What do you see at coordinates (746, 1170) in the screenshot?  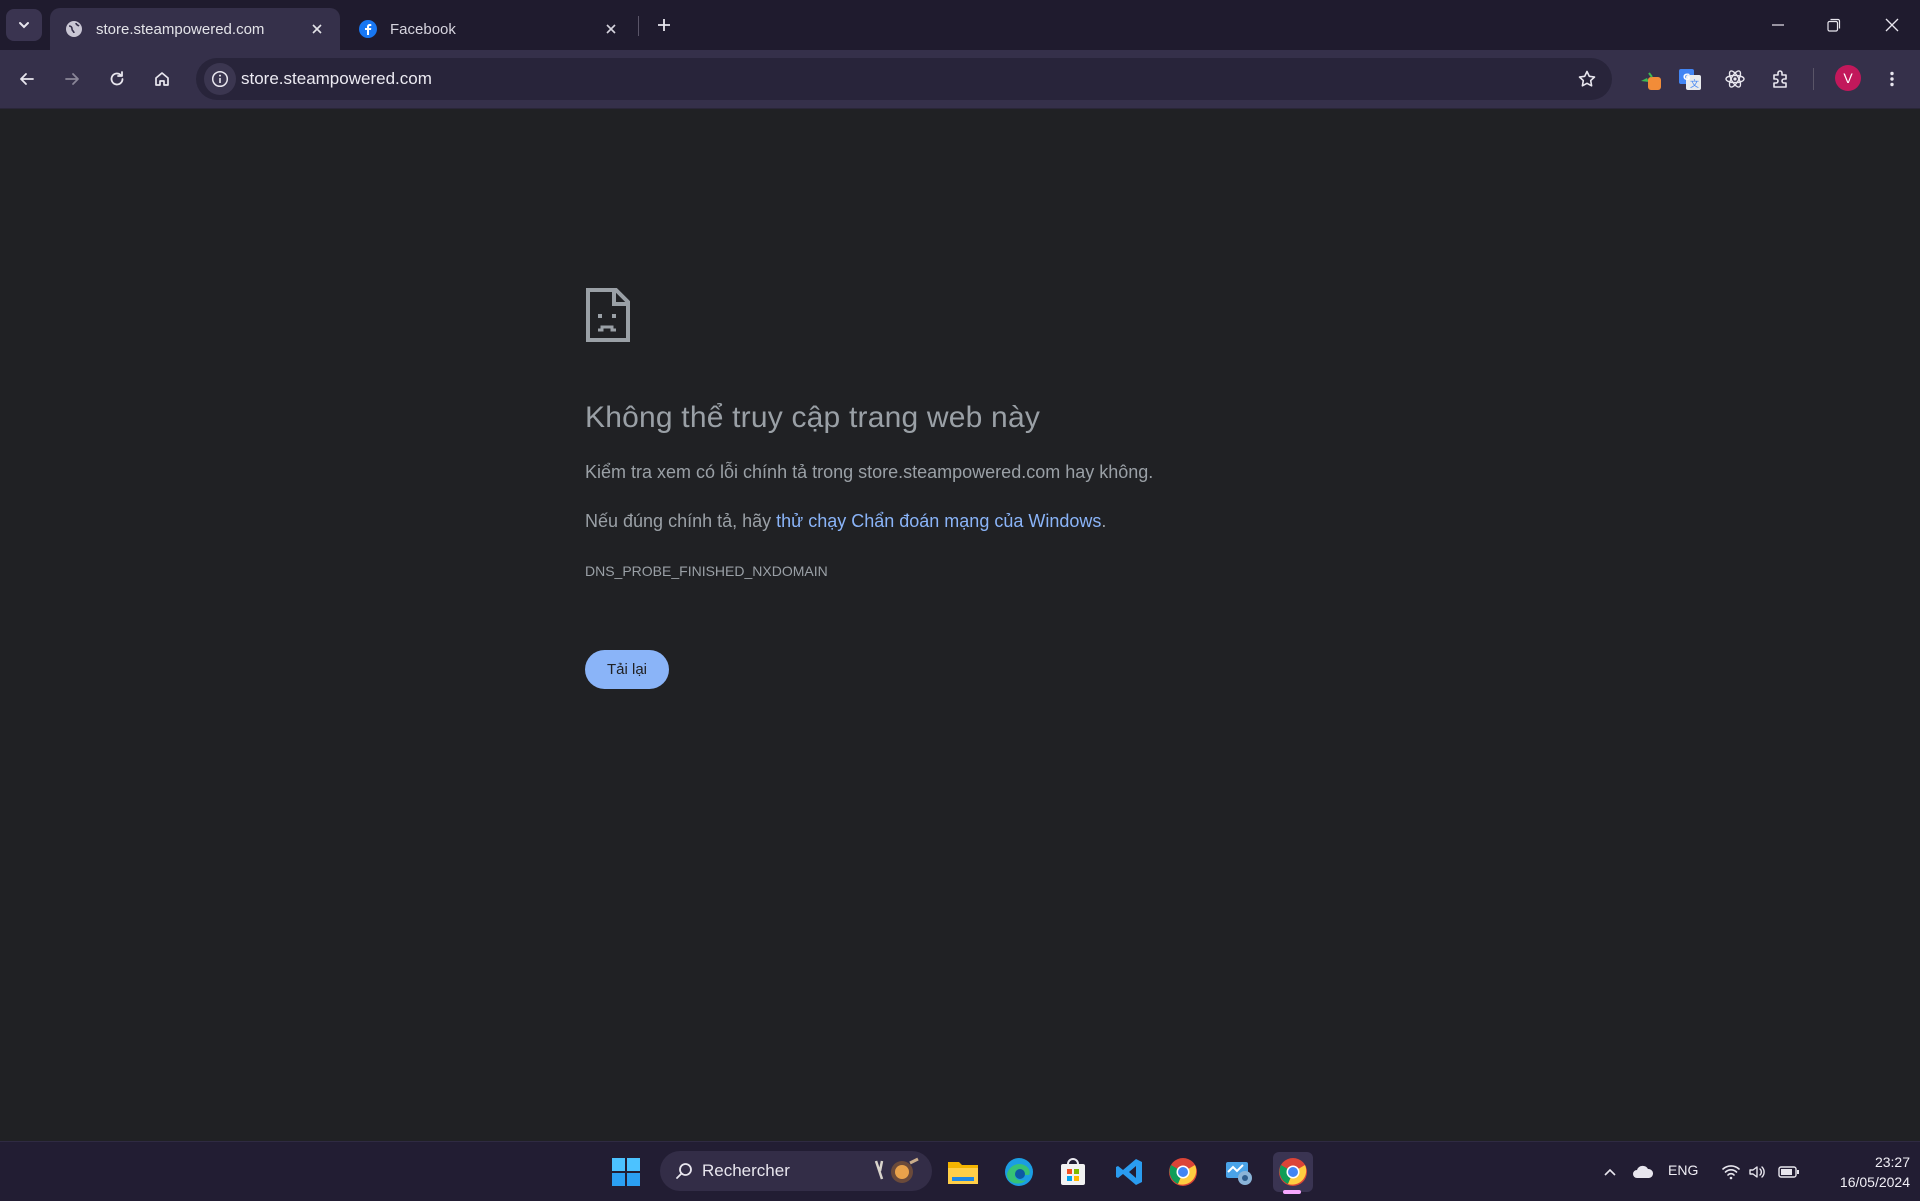 I see `search-placeholder: Rechercher` at bounding box center [746, 1170].